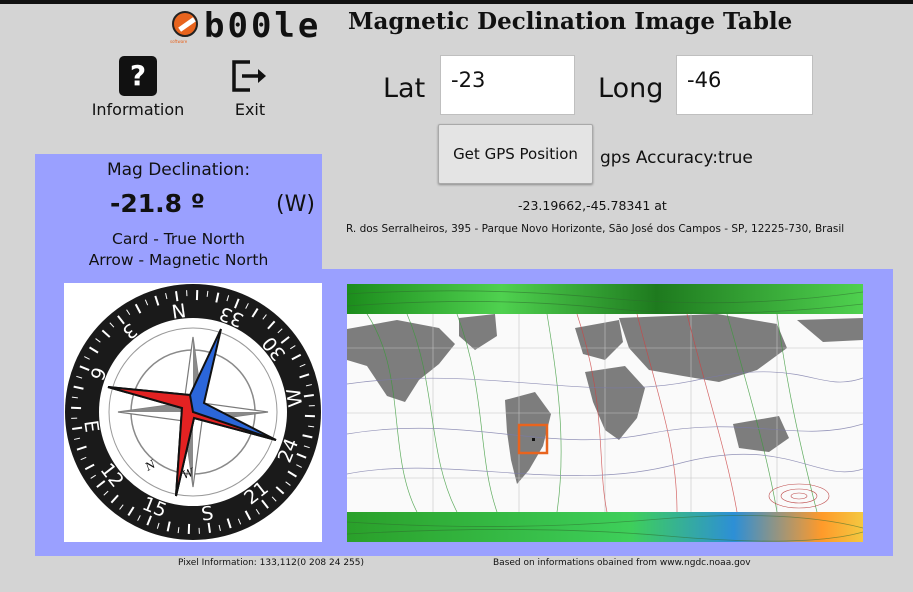 The image size is (913, 592). I want to click on declination-title: Mag Declination:, so click(178, 170).